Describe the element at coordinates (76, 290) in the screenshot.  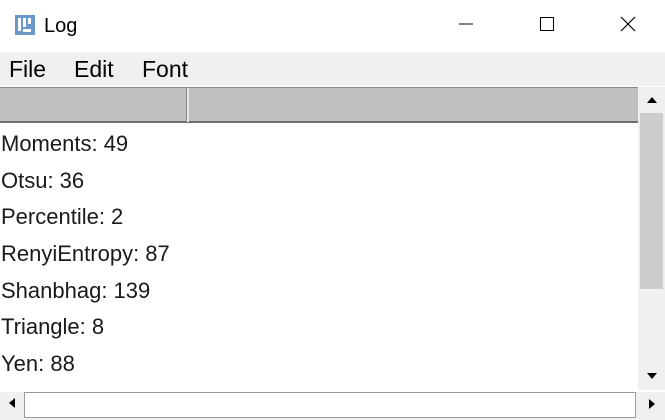
I see `log-line: Shanbhag: 139` at that location.